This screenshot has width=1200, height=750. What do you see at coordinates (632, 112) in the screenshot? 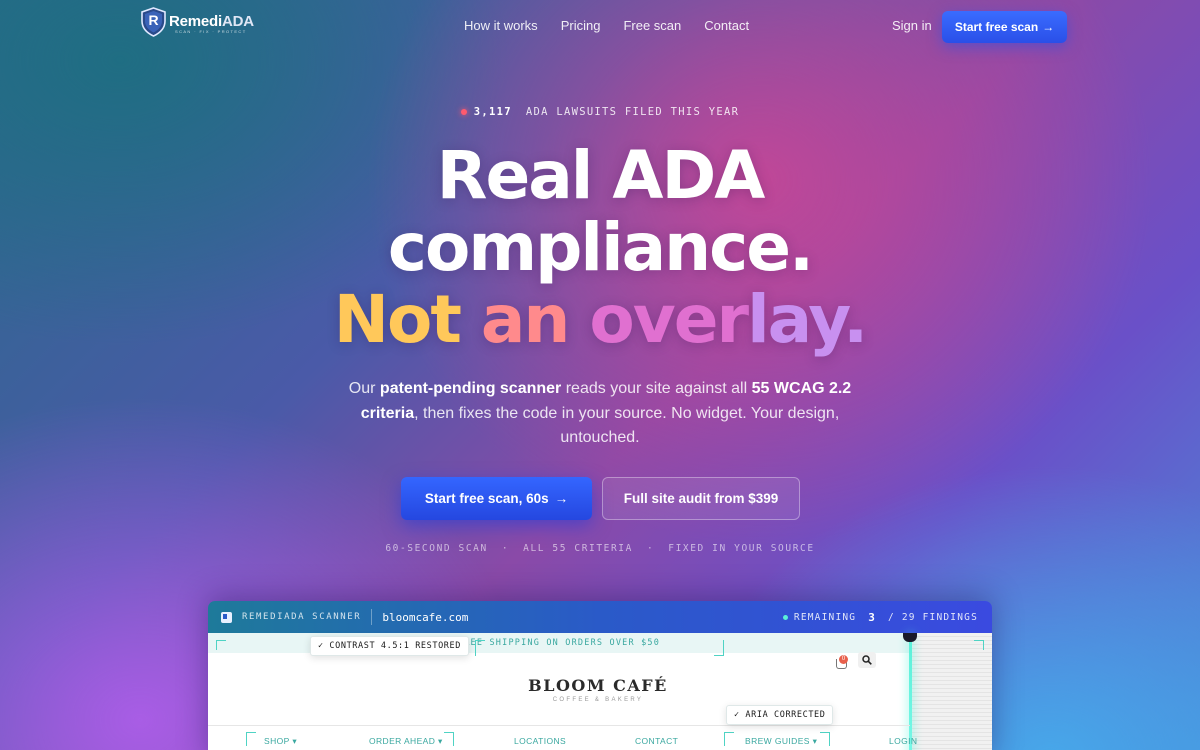
I see `lawsuit-label: ADA LAWSUITS FILED THIS YEAR` at bounding box center [632, 112].